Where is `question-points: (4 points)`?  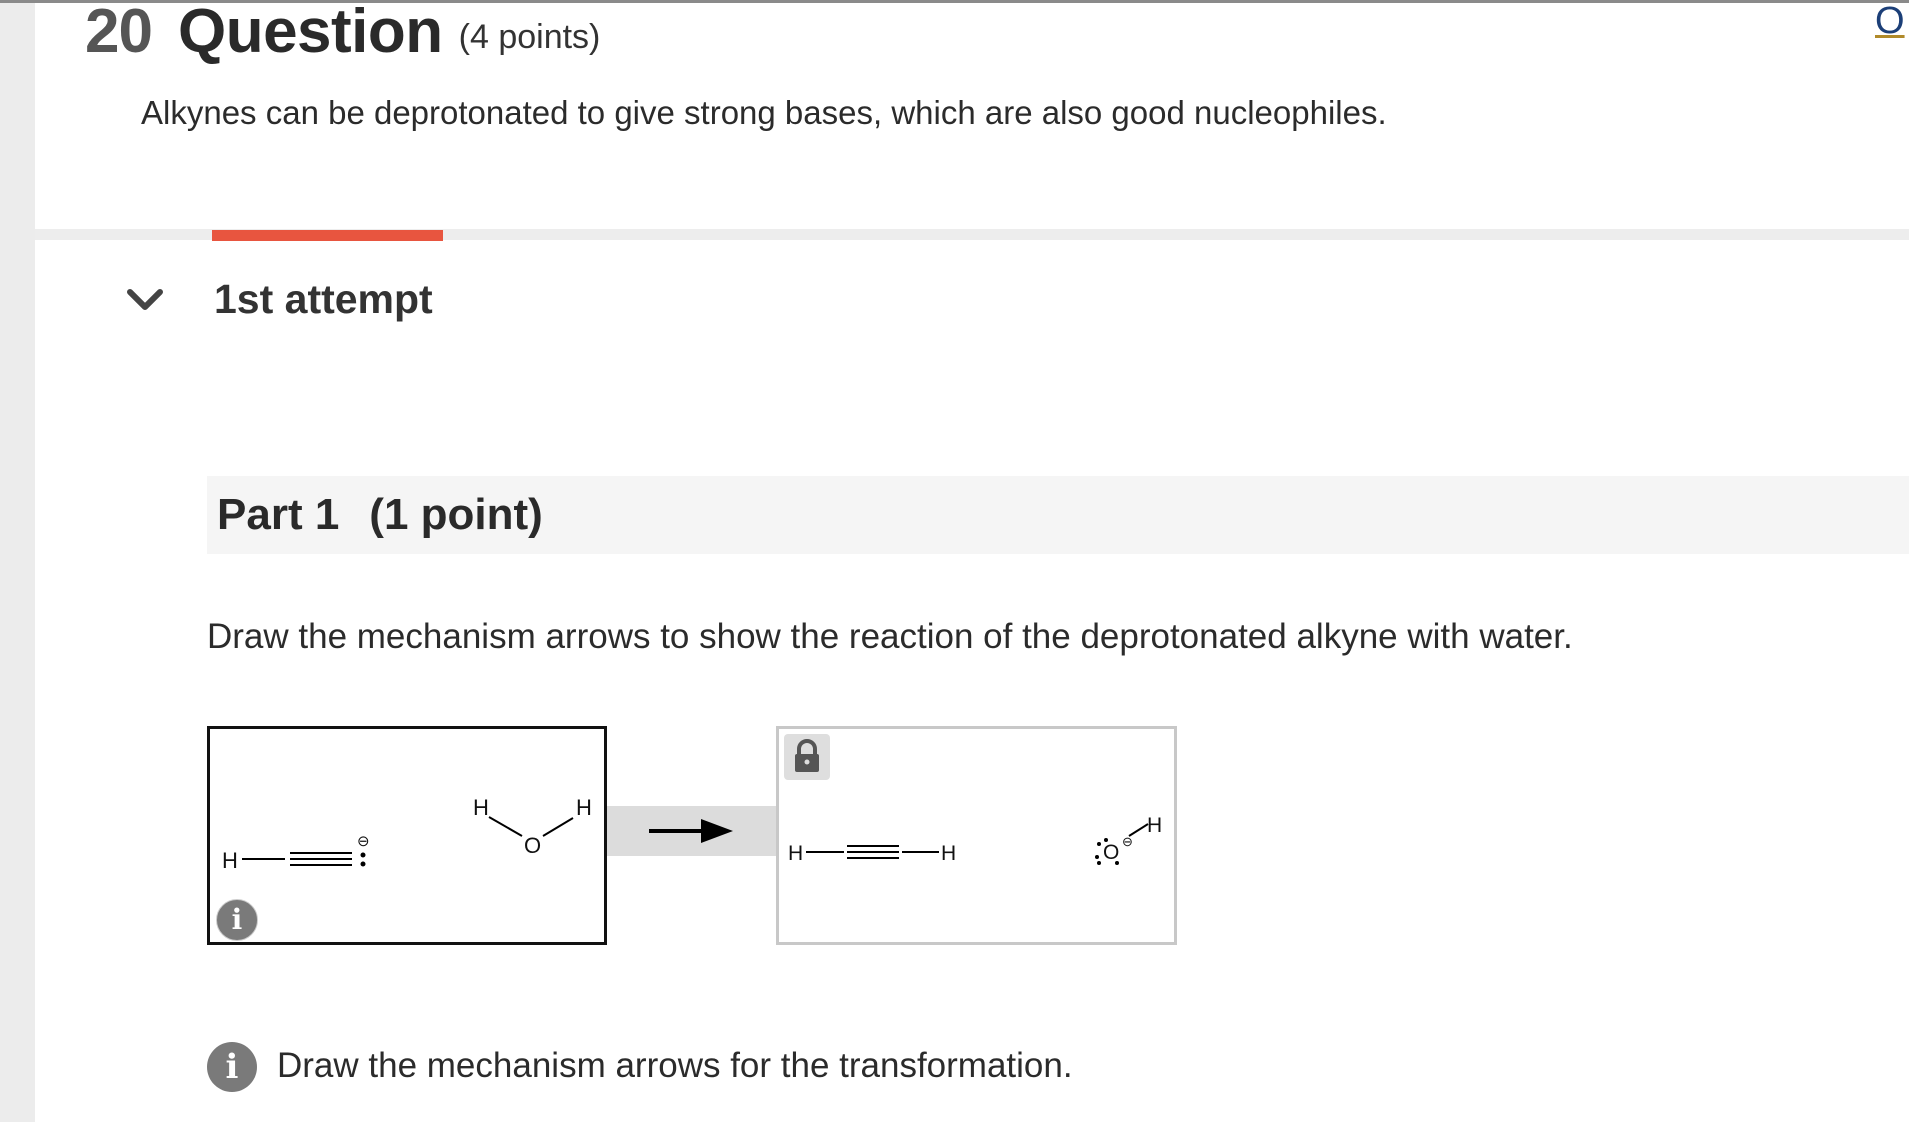
question-points: (4 points) is located at coordinates (529, 37).